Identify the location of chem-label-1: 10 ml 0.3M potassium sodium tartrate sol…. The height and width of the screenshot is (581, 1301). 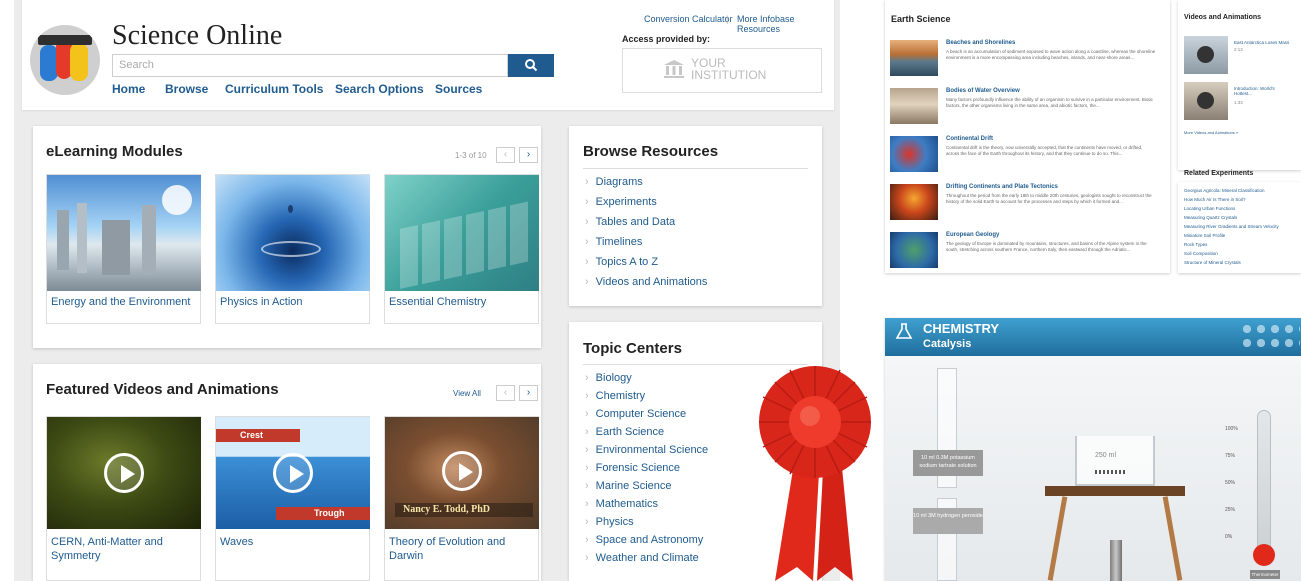
(948, 463).